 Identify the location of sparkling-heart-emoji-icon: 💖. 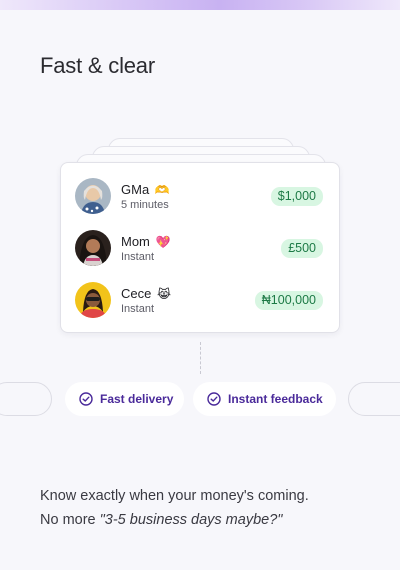
(163, 242).